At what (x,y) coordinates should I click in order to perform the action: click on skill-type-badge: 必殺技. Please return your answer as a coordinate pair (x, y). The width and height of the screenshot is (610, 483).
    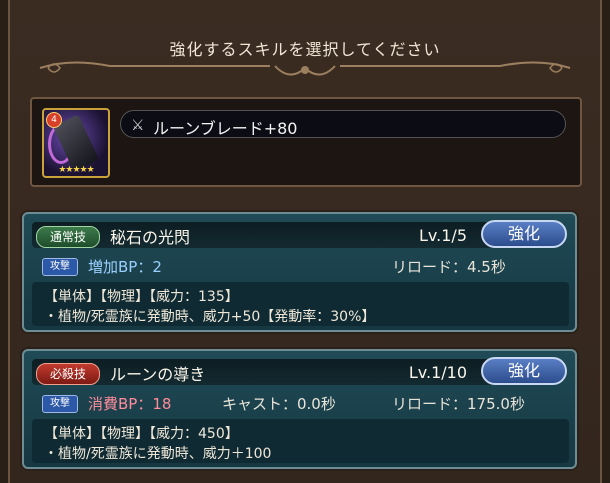
    Looking at the image, I should click on (68, 374).